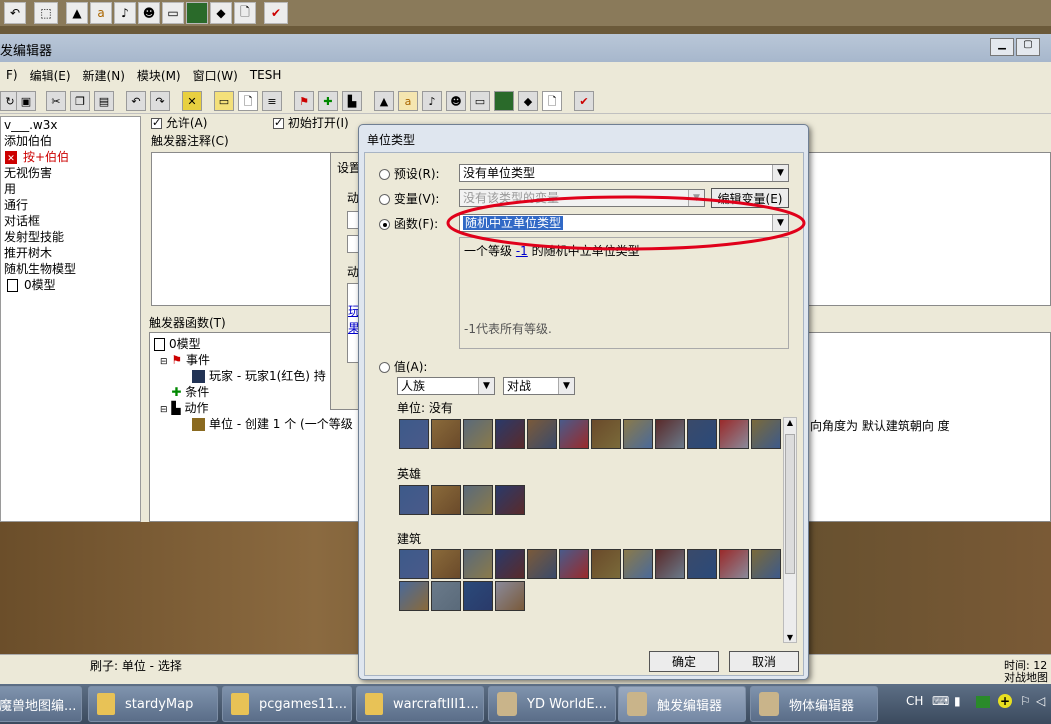  What do you see at coordinates (311, 122) in the screenshot?
I see `initially-on-checkbox: 初始打开(I)` at bounding box center [311, 122].